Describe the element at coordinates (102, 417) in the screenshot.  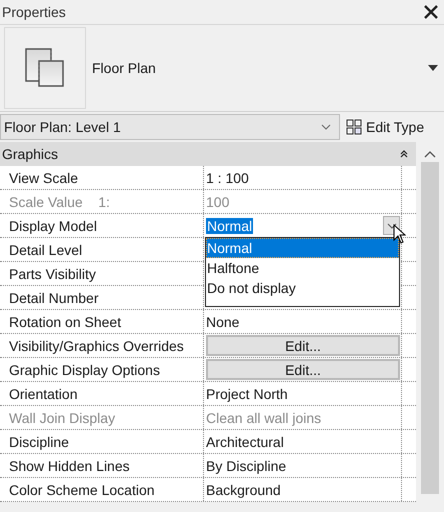
I see `property-name: Wall Join Display` at that location.